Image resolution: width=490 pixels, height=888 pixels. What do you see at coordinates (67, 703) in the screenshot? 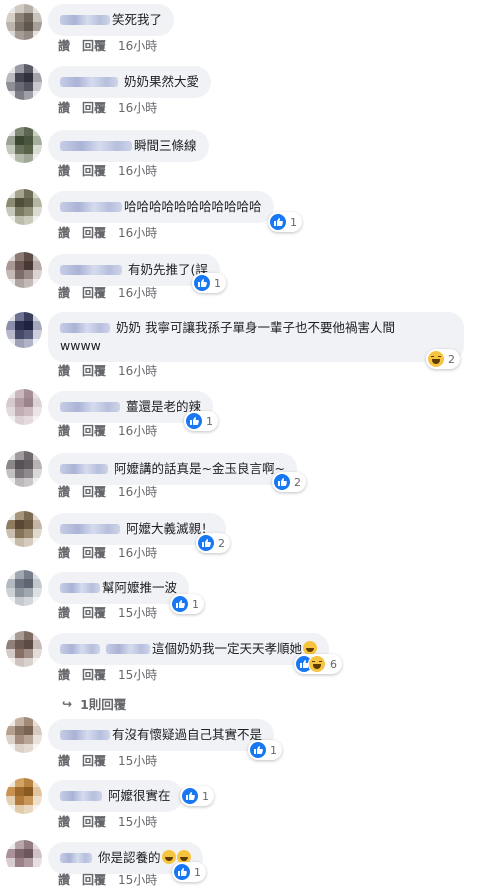
I see `reply-arrow-icon: ↪` at bounding box center [67, 703].